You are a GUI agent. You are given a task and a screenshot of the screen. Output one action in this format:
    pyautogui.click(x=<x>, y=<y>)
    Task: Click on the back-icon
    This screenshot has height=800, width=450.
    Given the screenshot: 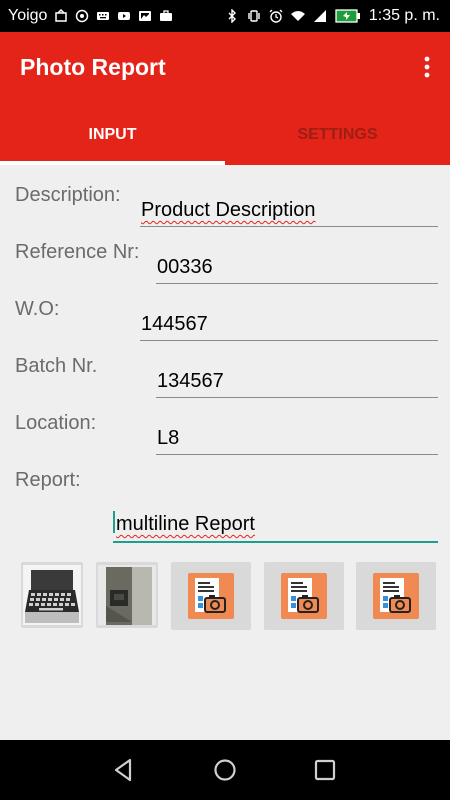 What is the action you would take?
    pyautogui.click(x=124, y=770)
    